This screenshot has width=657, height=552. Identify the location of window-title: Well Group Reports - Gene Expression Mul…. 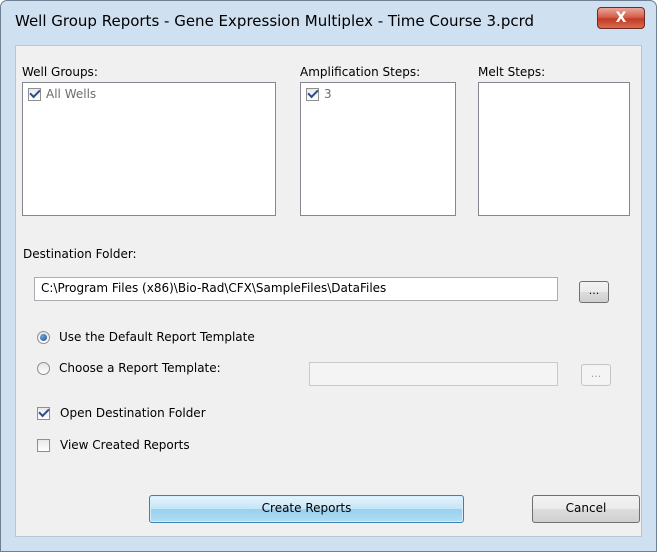
(275, 21).